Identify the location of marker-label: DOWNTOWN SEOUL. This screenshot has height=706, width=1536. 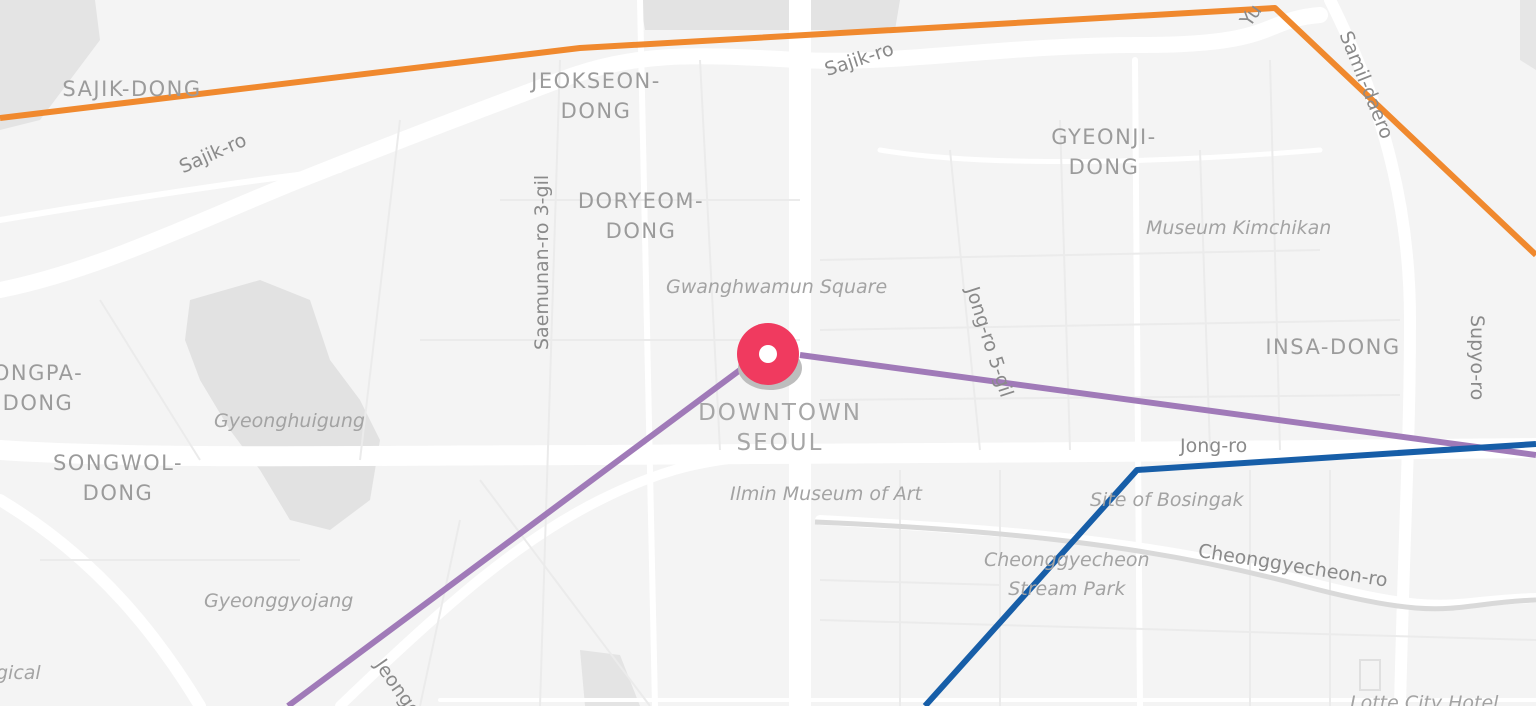
(780, 428).